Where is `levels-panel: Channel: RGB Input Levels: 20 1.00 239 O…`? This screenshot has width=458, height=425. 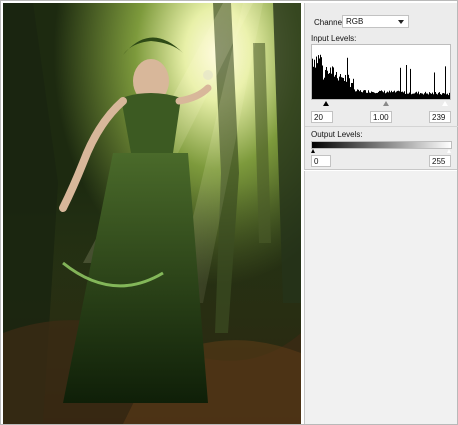
levels-panel: Channel: RGB Input Levels: 20 1.00 239 O… is located at coordinates (381, 86).